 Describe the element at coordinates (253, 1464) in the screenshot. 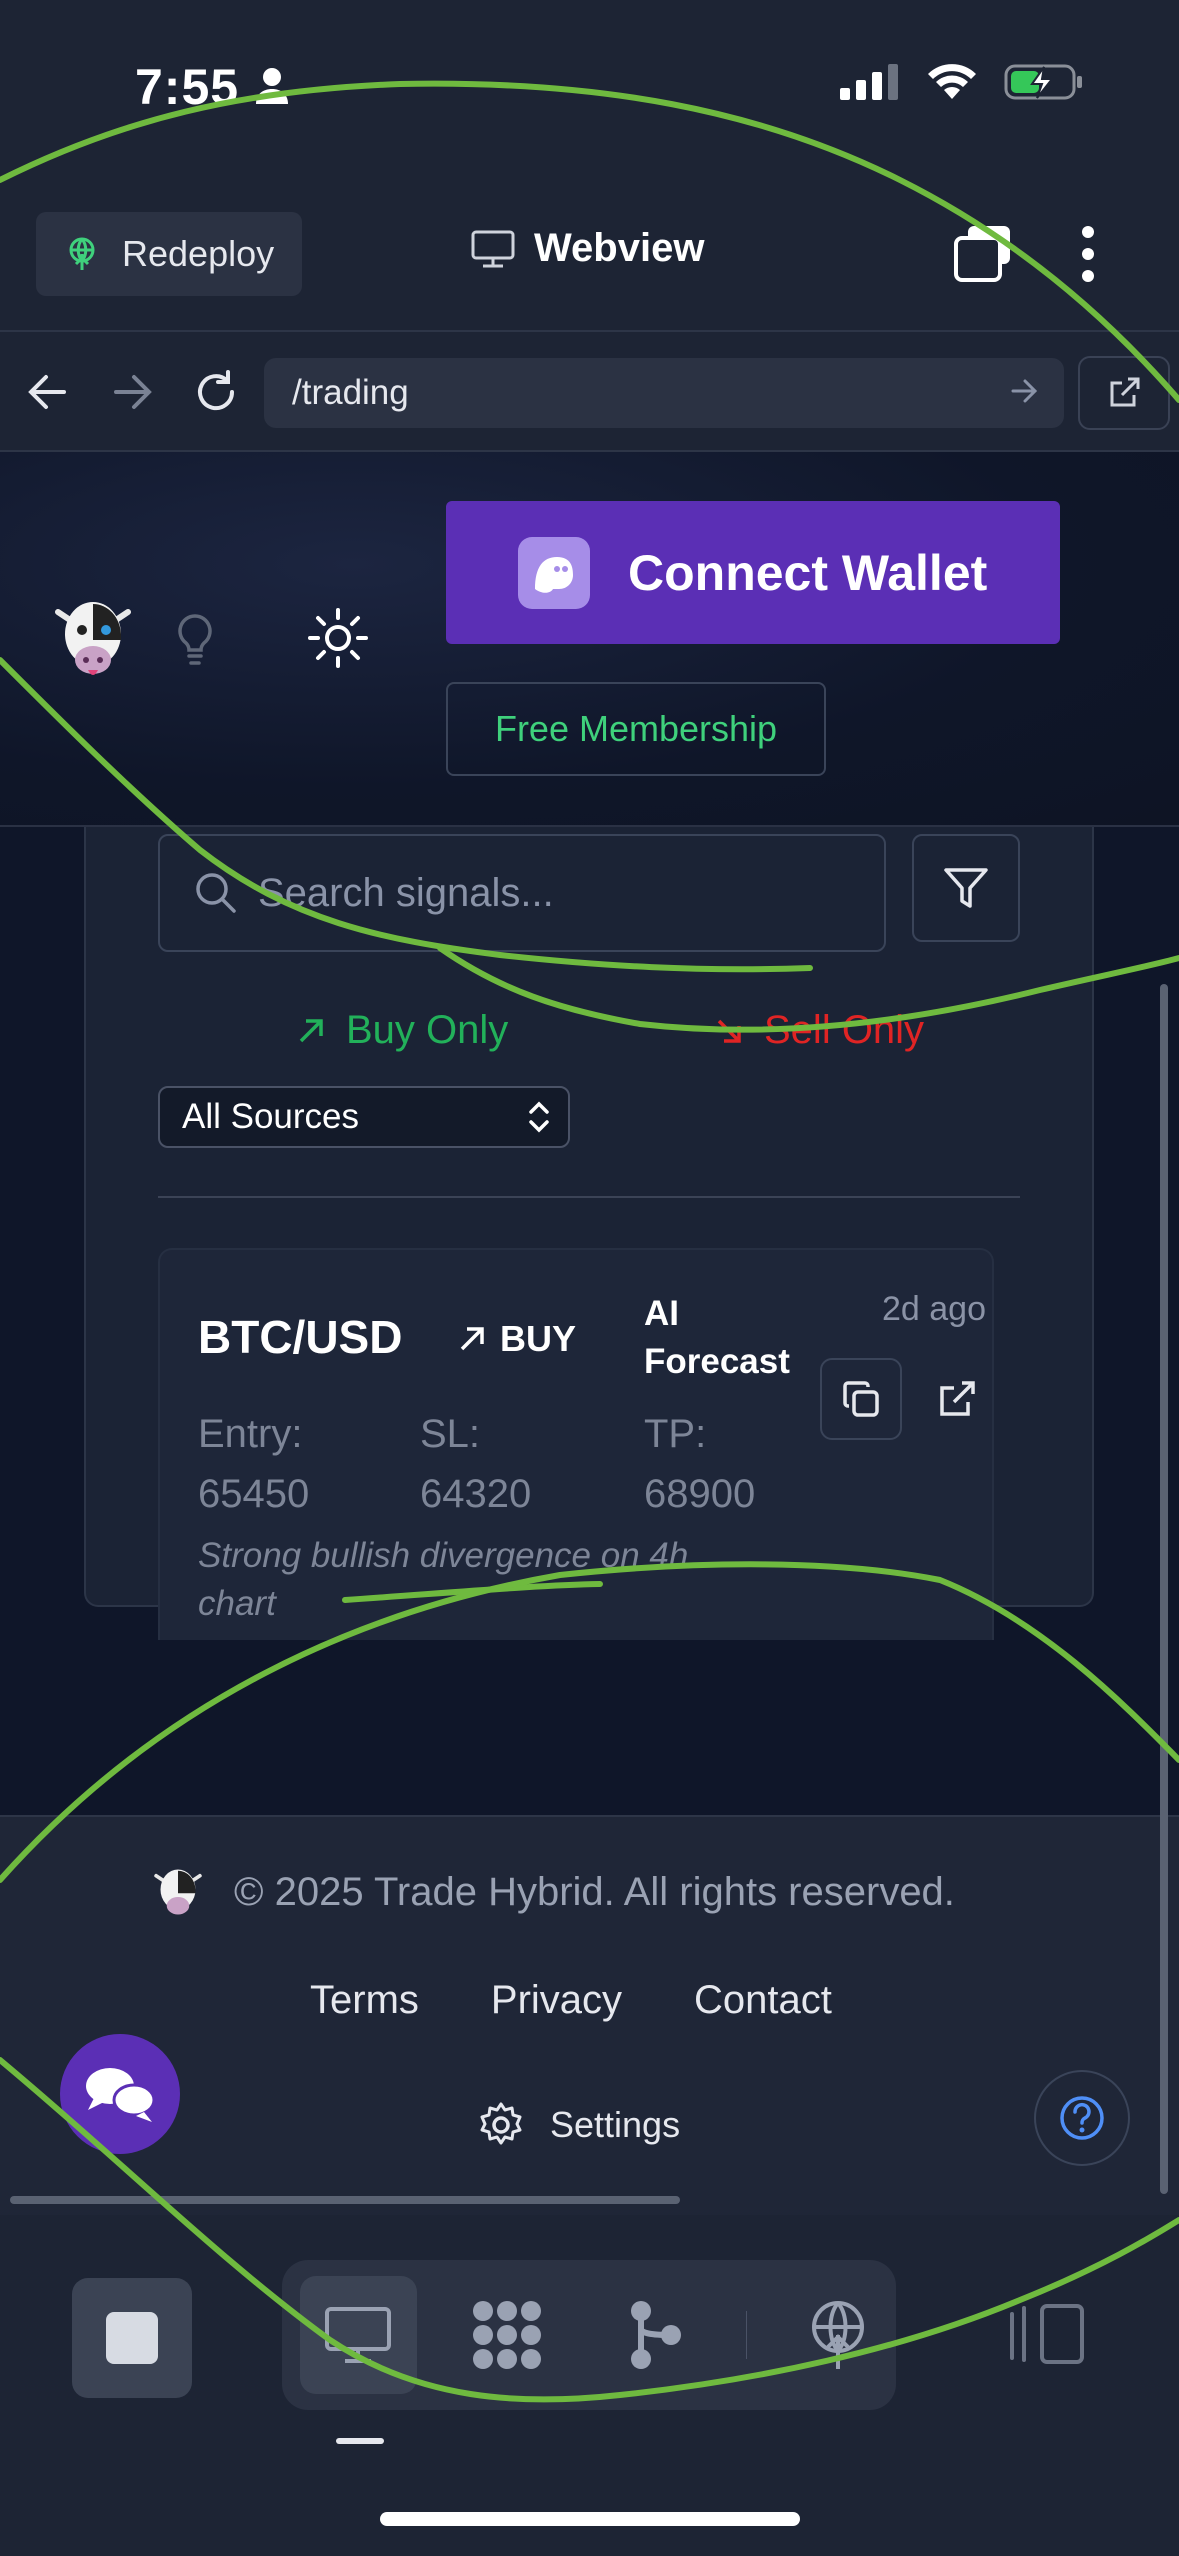

I see `entry-field: Entry: 65450` at that location.